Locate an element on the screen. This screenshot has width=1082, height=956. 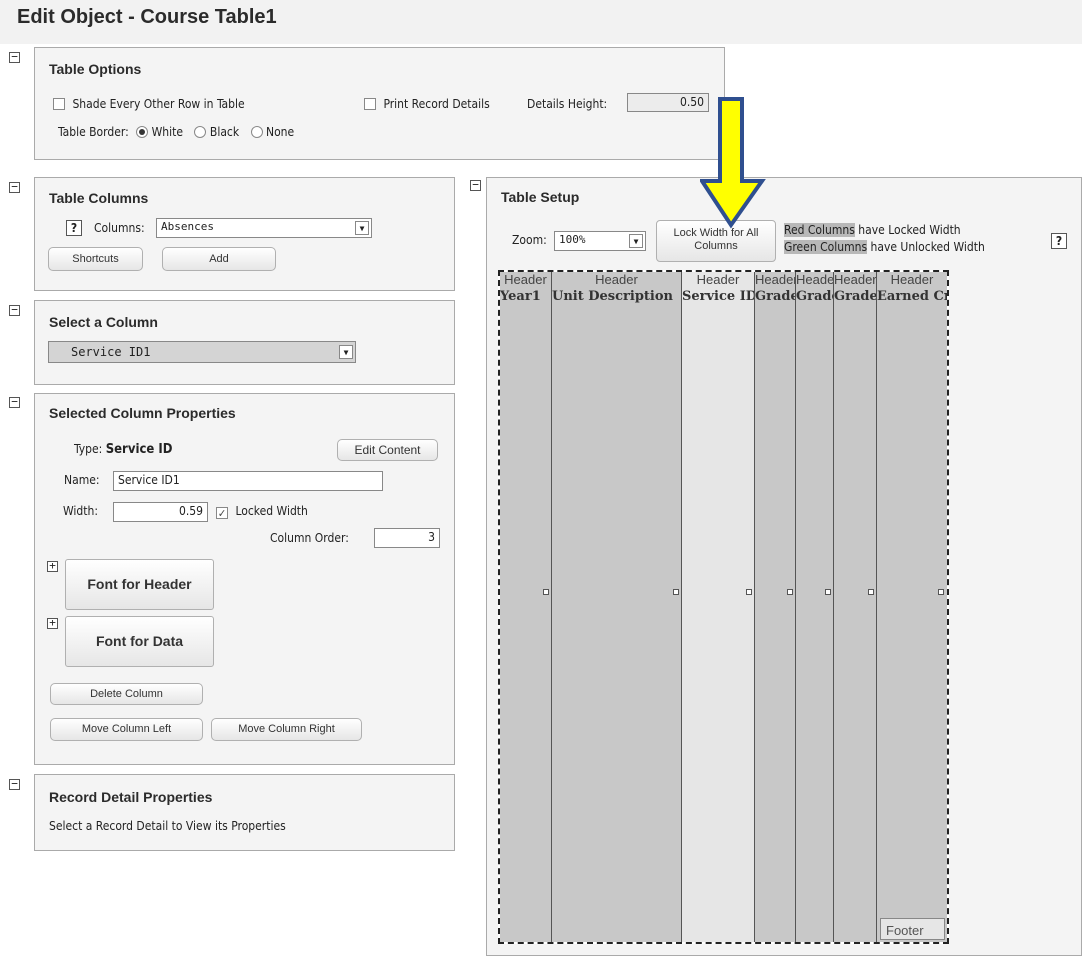
type-row: Type: Service ID is located at coordinates (123, 449).